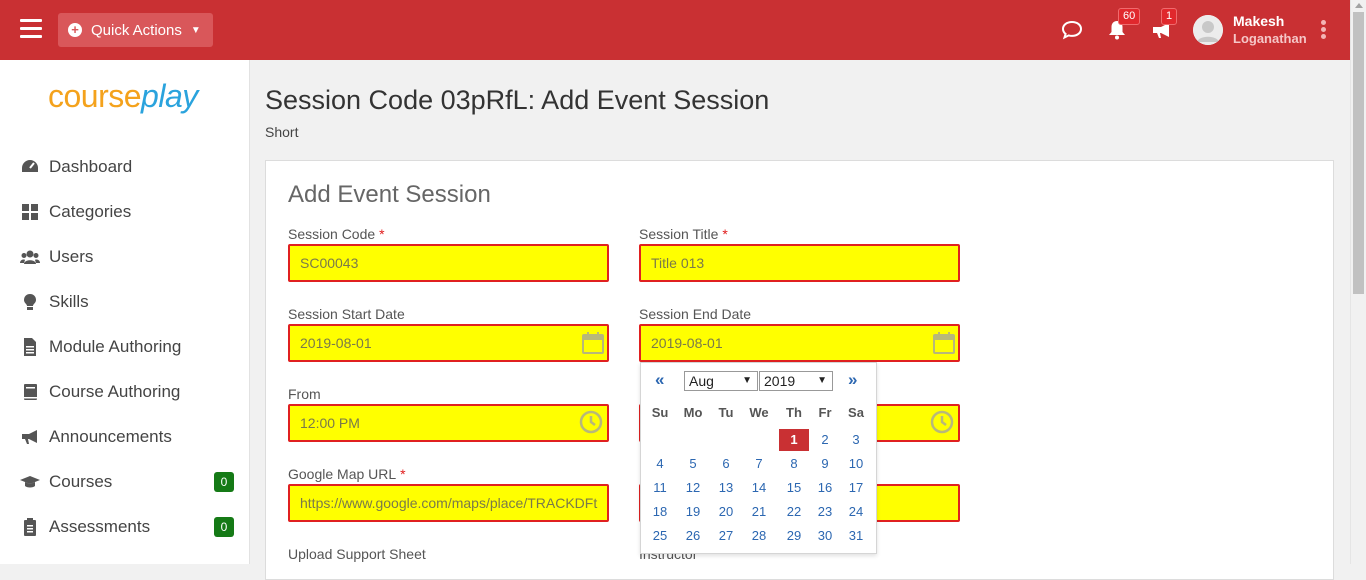 The image size is (1366, 580). I want to click on session-title-label: Session Title *, so click(683, 234).